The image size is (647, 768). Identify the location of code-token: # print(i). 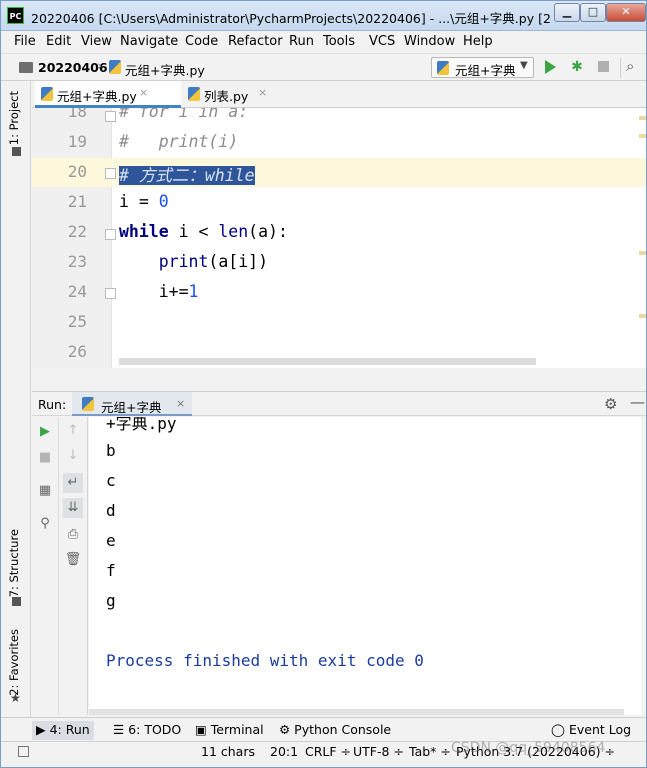
(179, 141).